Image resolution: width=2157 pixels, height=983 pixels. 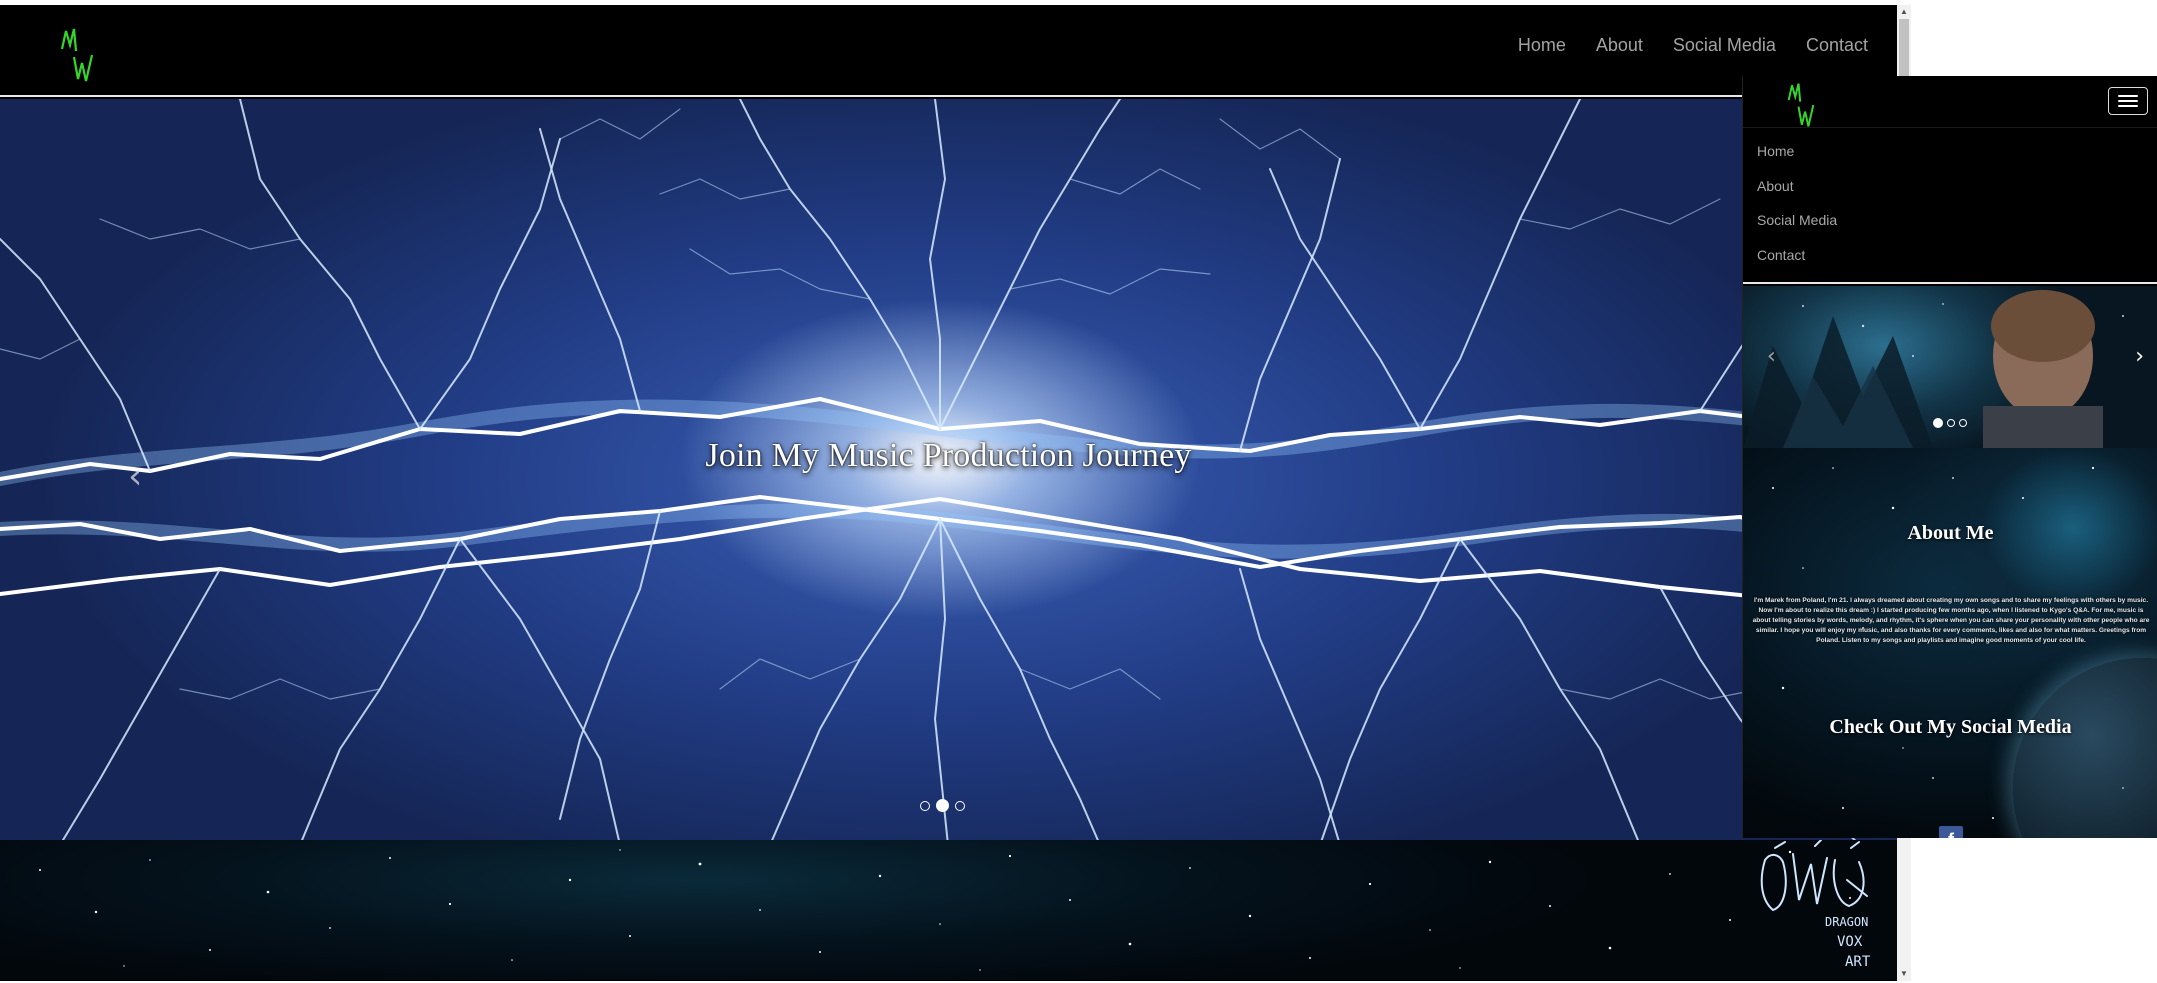 I want to click on dragon-vox-art-logo-icon: DRAGON VOX ART, so click(x=1815, y=905).